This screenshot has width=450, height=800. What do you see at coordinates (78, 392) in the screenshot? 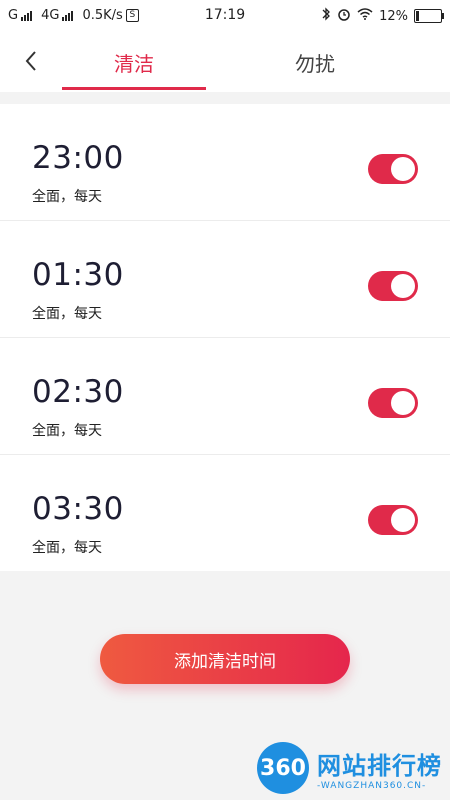
I see `schedule-time: 02:30` at bounding box center [78, 392].